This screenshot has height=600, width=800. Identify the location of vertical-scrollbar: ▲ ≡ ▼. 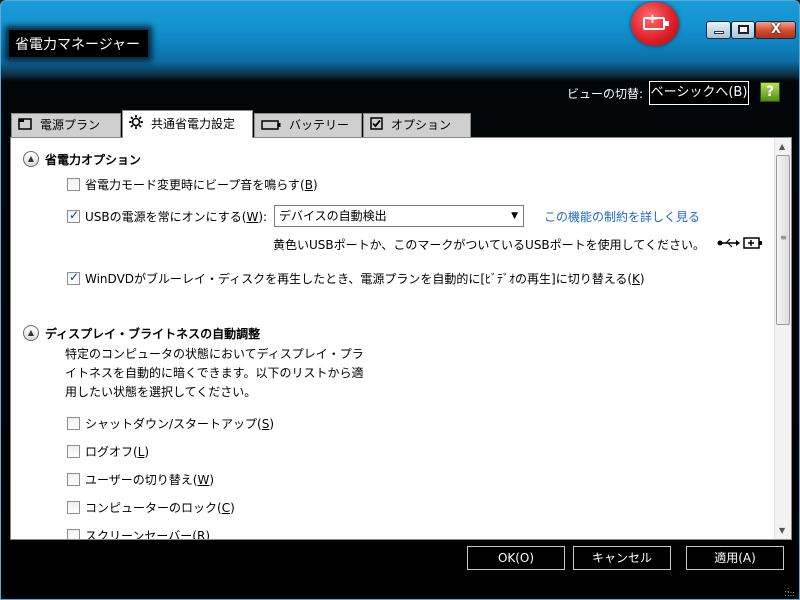
(782, 338).